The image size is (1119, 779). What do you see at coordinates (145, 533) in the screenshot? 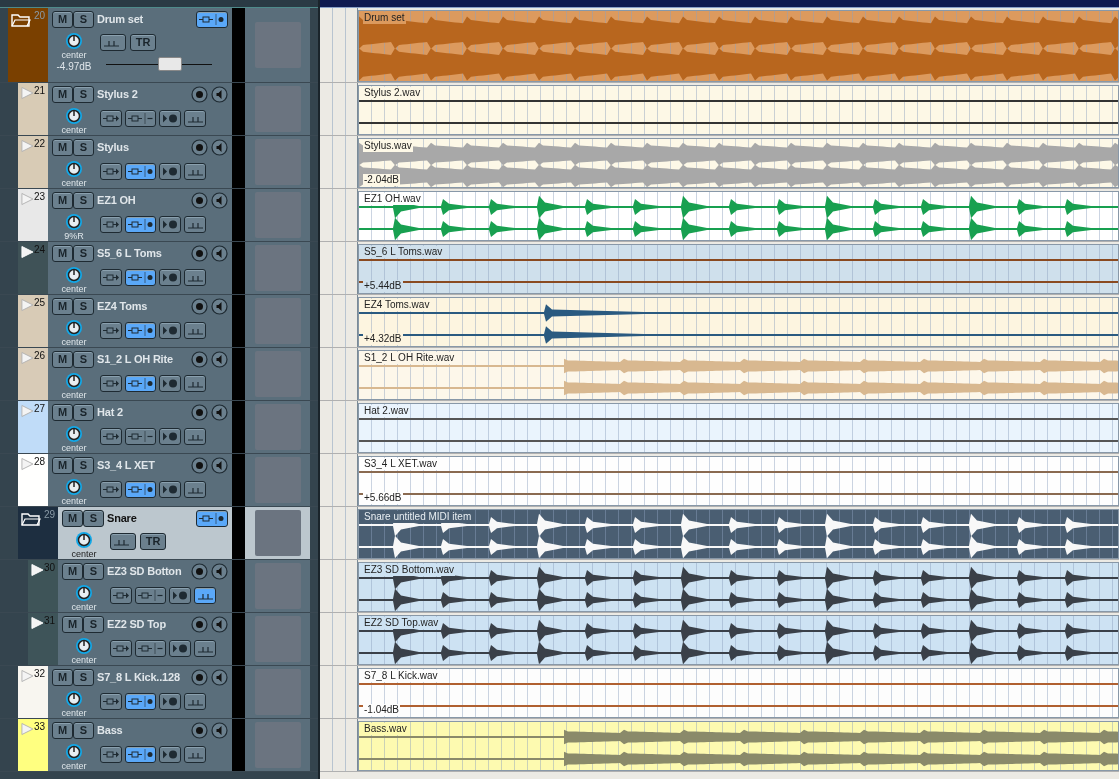
I see `track-control-panel: M S Snare center TR` at bounding box center [145, 533].